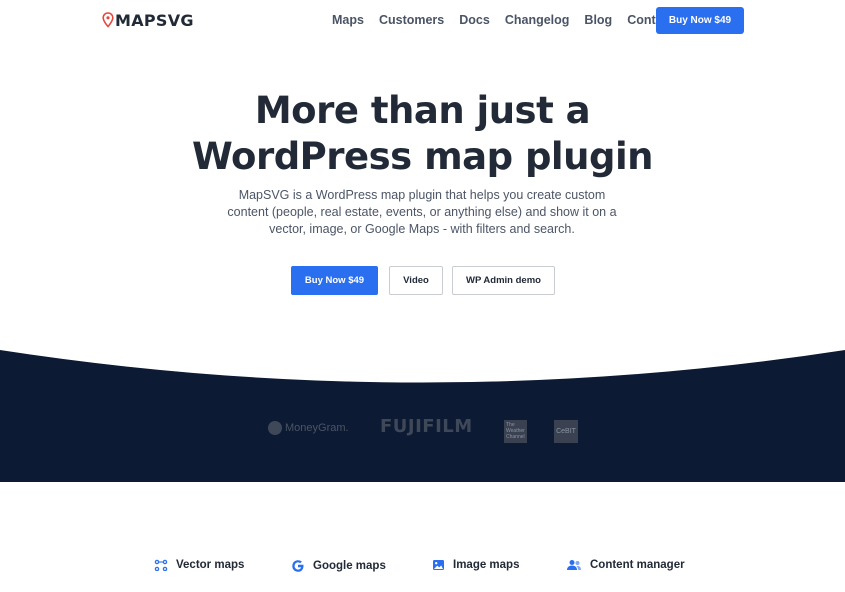 Image resolution: width=845 pixels, height=592 pixels. I want to click on nav-customers: Customers, so click(411, 20).